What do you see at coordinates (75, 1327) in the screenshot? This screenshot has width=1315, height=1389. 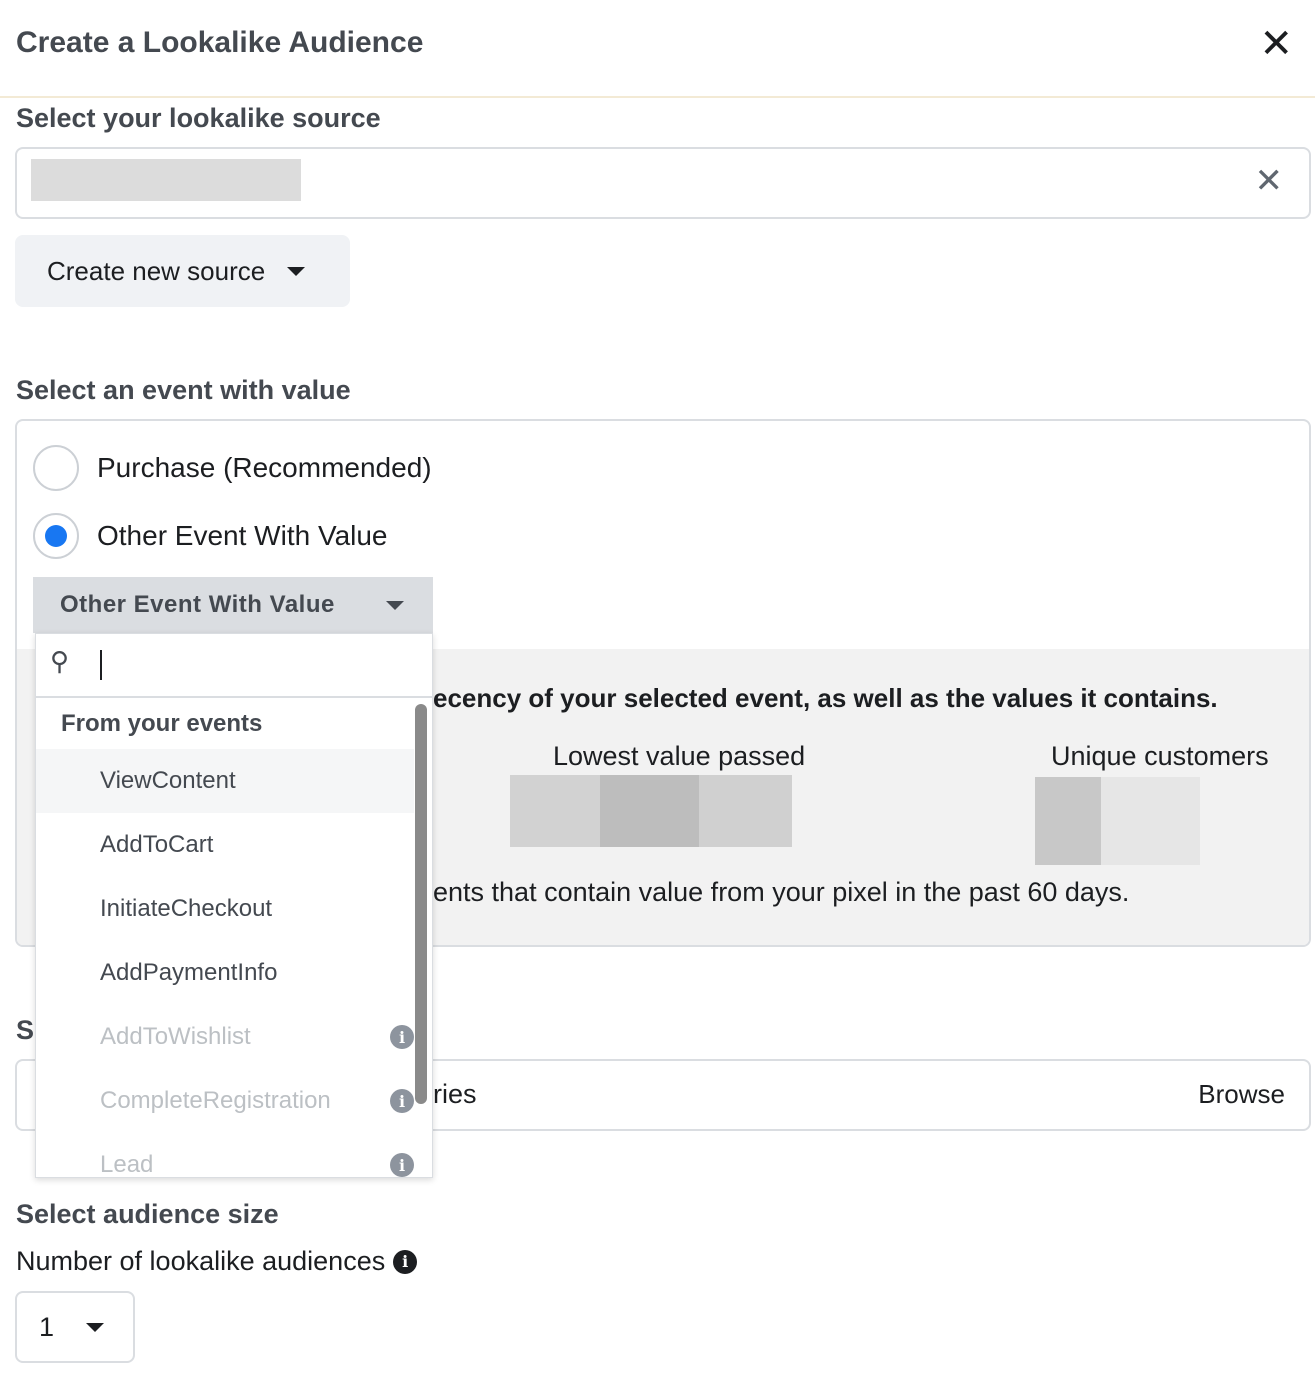 I see `number-select: 1` at bounding box center [75, 1327].